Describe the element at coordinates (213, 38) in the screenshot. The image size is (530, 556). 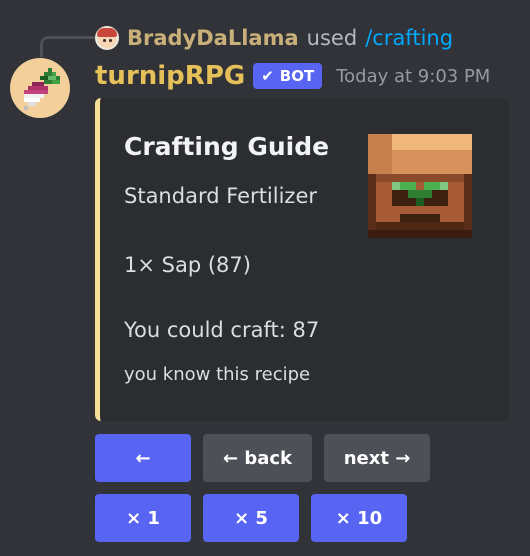
I see `reply-author: BradyDaLlama` at that location.